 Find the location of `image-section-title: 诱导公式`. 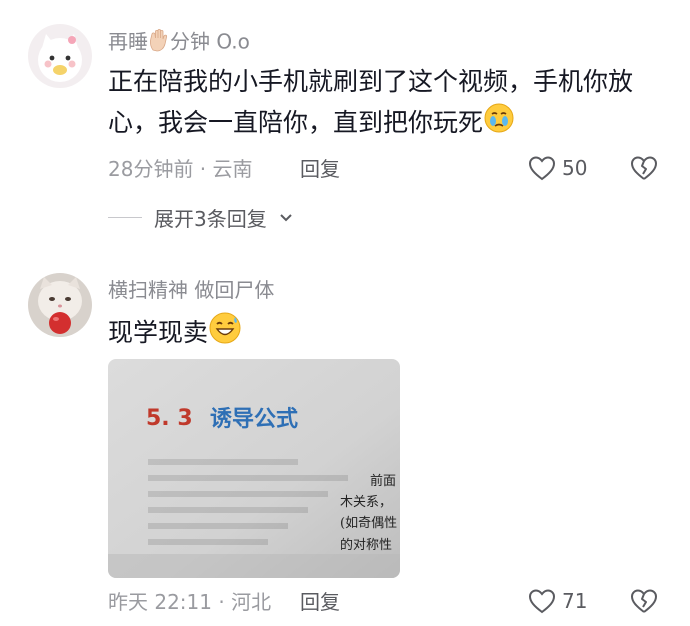

image-section-title: 诱导公式 is located at coordinates (254, 419).